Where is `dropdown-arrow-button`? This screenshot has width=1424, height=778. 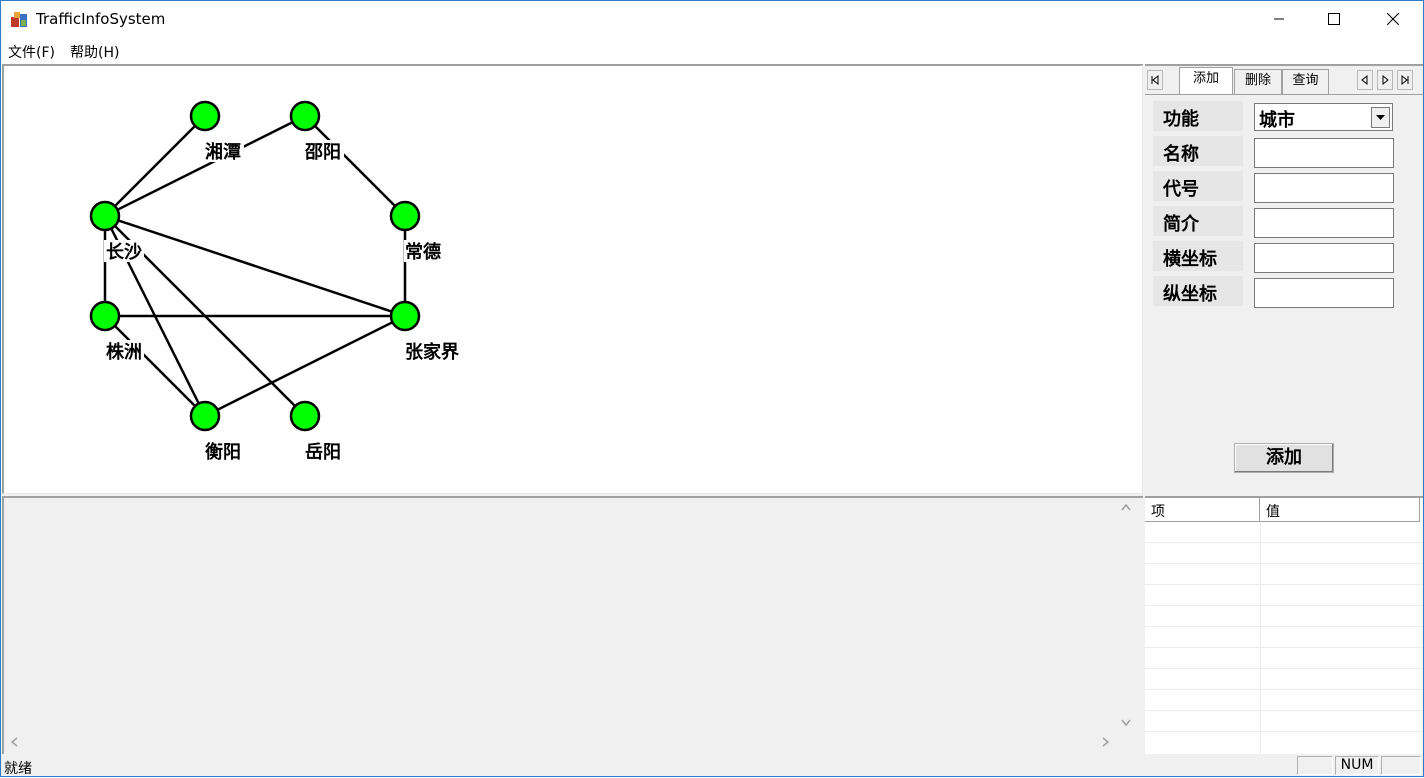
dropdown-arrow-button is located at coordinates (1380, 117).